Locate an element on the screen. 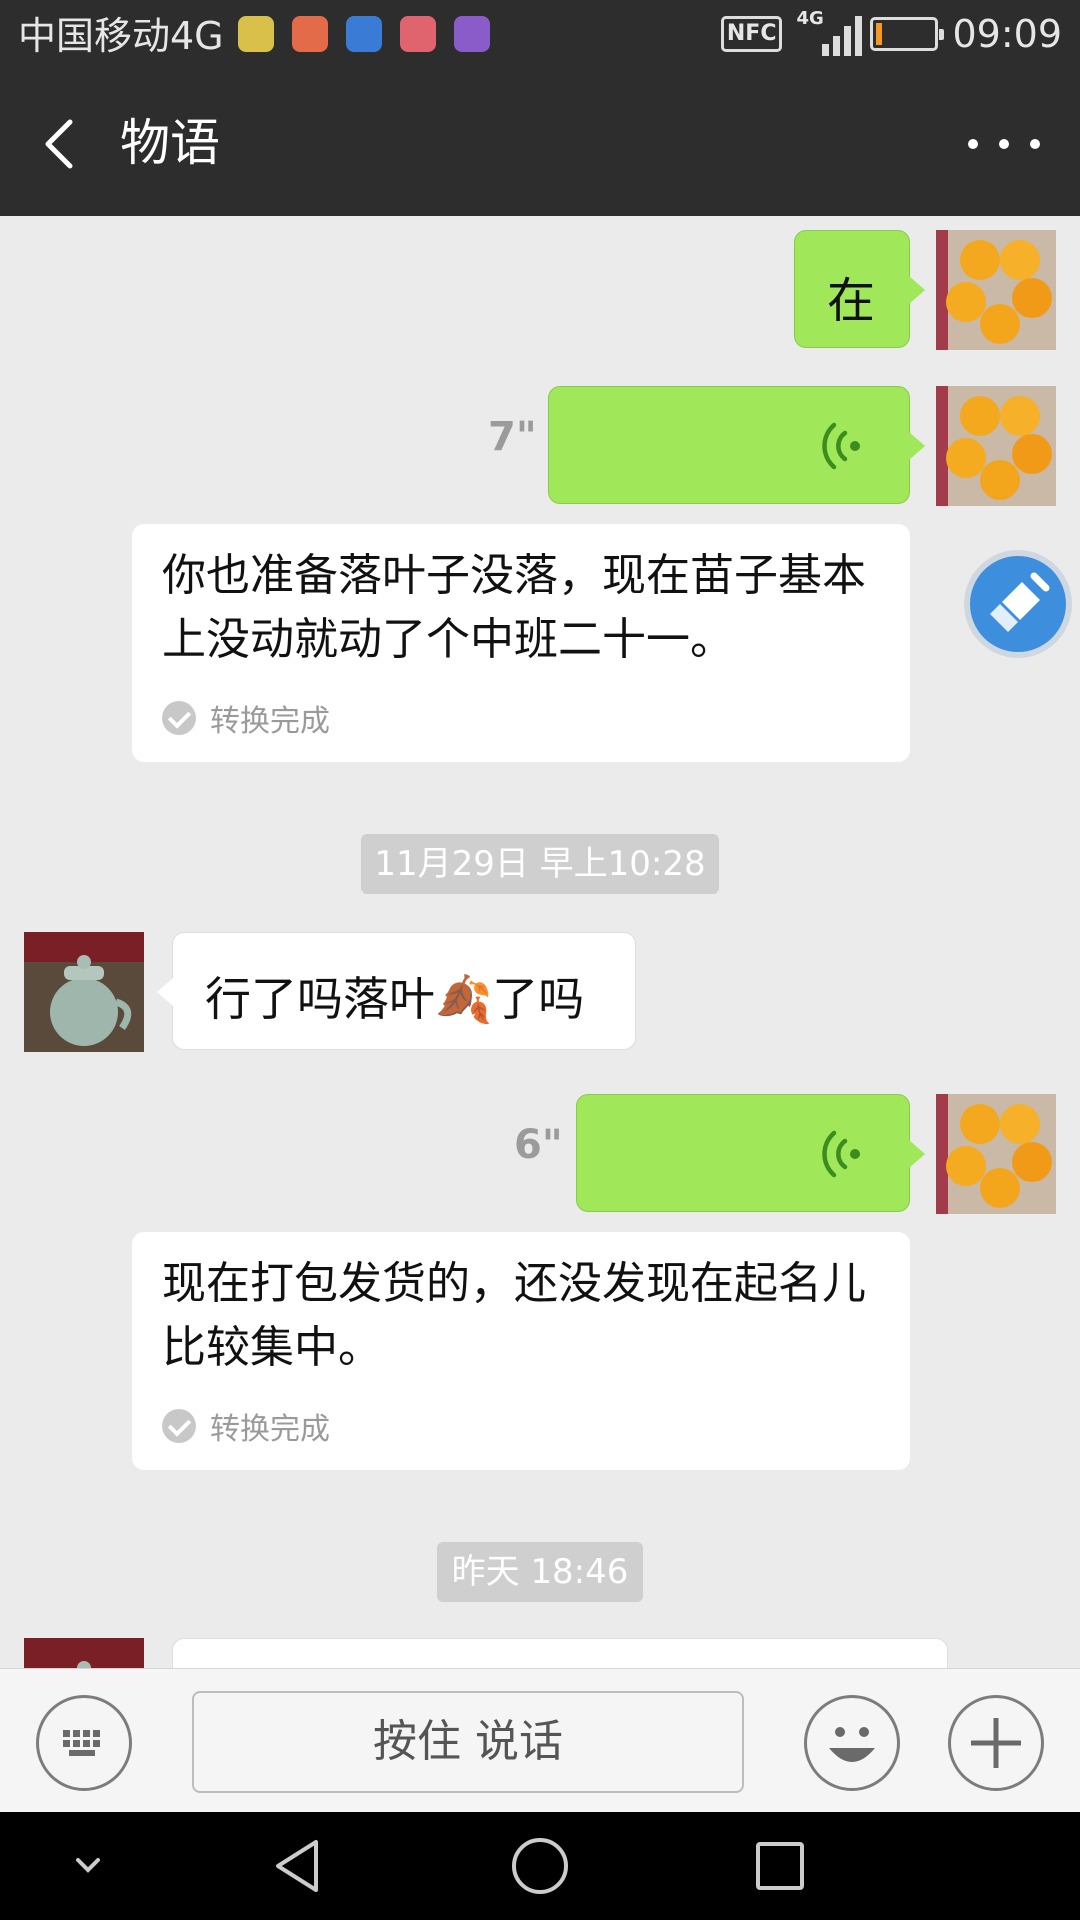  nav-home-button is located at coordinates (540, 1866).